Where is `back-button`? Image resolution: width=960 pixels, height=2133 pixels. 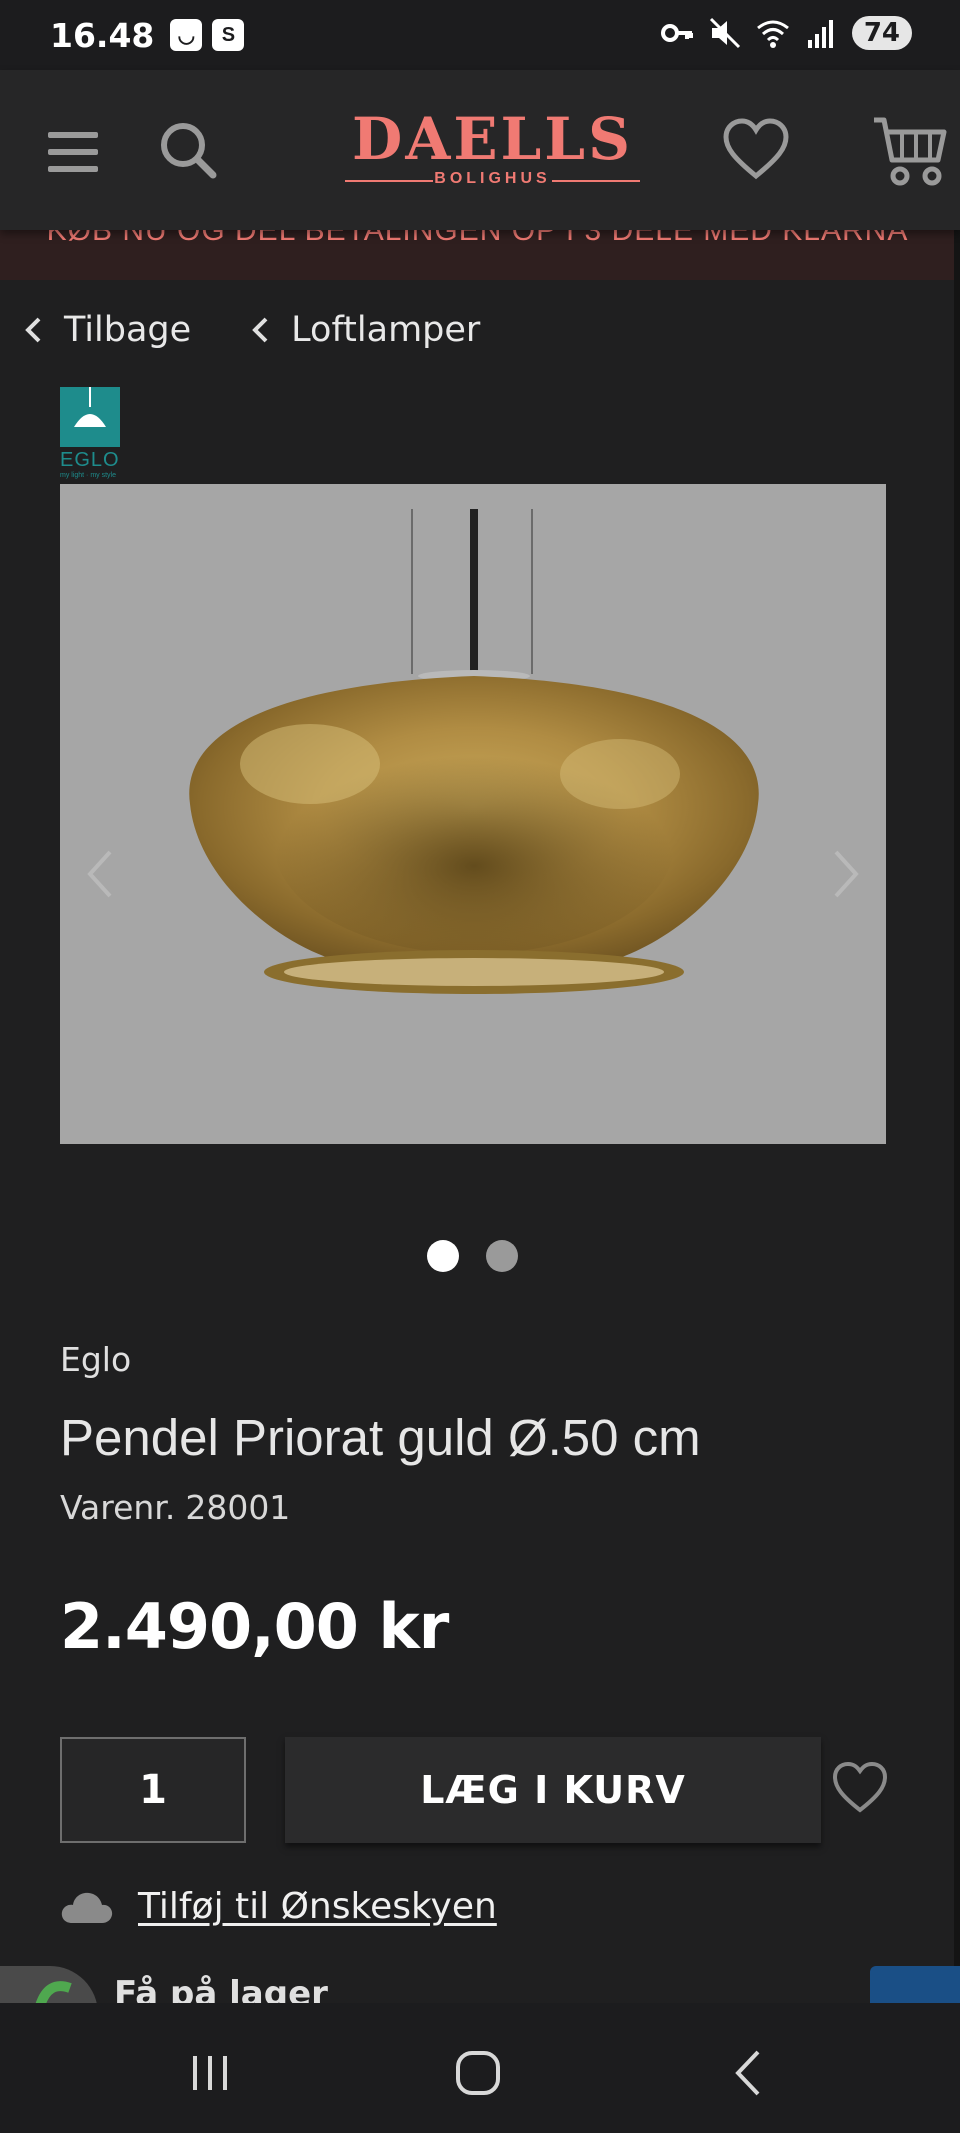 back-button is located at coordinates (748, 2073).